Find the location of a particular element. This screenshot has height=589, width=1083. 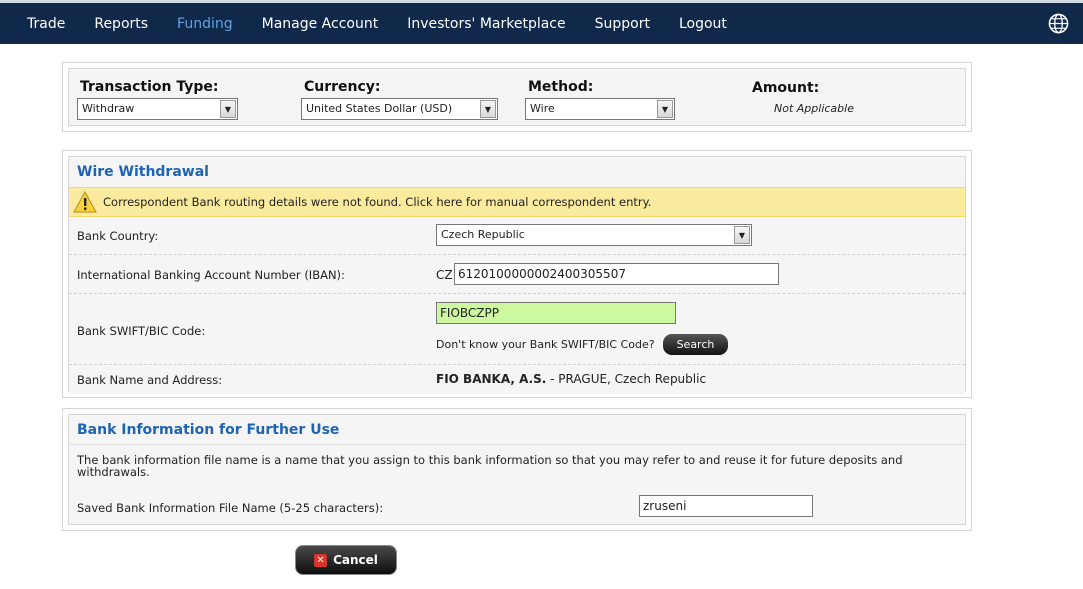

nav-reports: Reports is located at coordinates (121, 24).